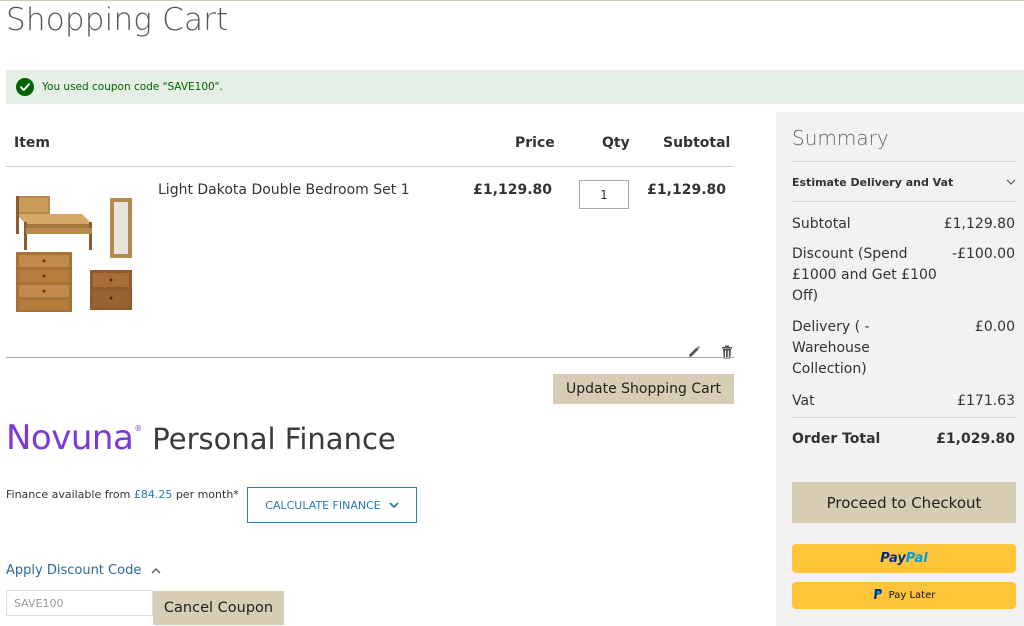 Image resolution: width=1024 pixels, height=626 pixels. What do you see at coordinates (975, 439) in the screenshot?
I see `order-total-value: £1,029.80` at bounding box center [975, 439].